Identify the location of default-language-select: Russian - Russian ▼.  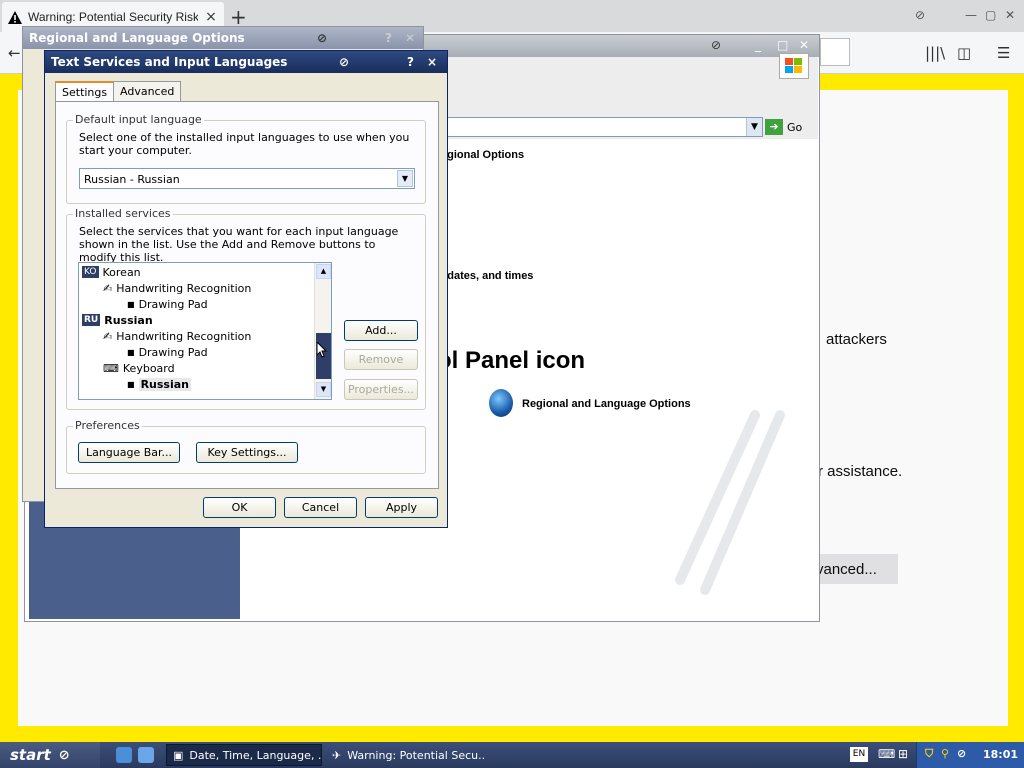
(247, 178).